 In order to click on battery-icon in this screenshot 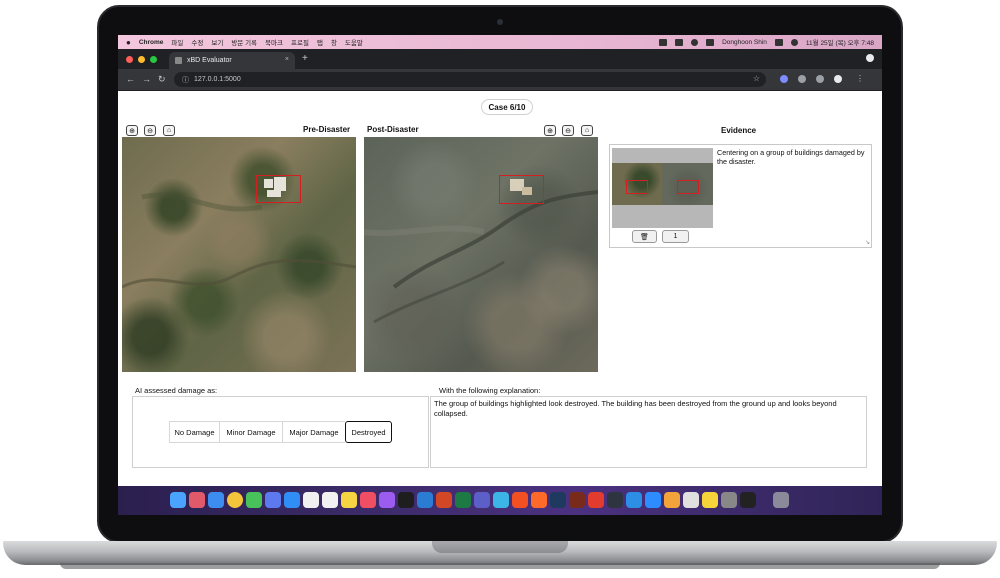, I will do `click(710, 42)`.